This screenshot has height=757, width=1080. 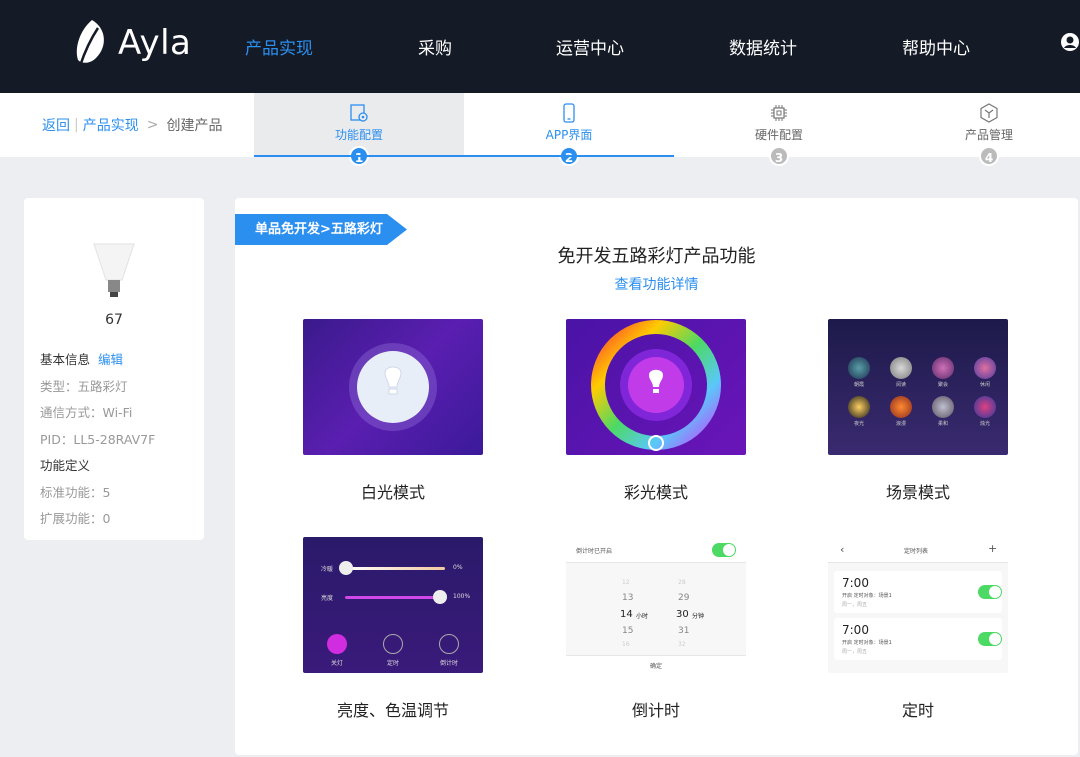 I want to click on view-details-link: 查看功能详情, so click(x=656, y=284).